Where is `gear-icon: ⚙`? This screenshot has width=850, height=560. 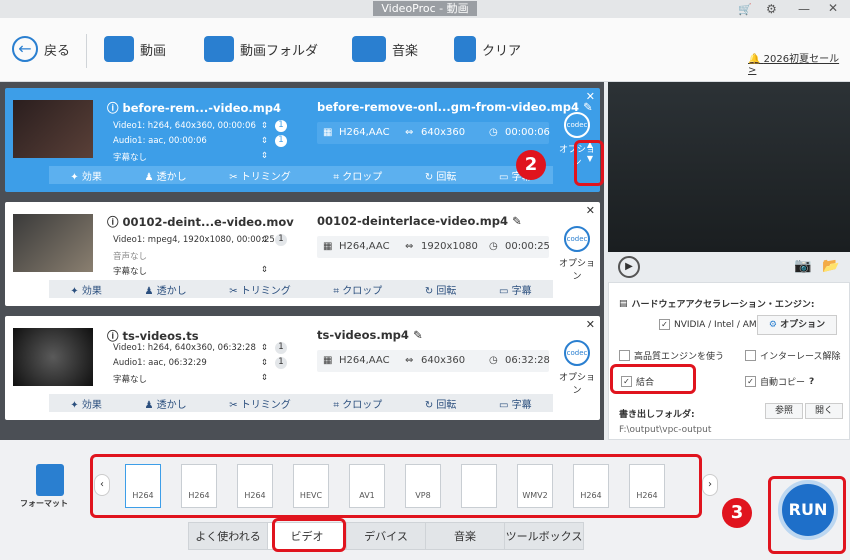
gear-icon: ⚙ is located at coordinates (771, 9).